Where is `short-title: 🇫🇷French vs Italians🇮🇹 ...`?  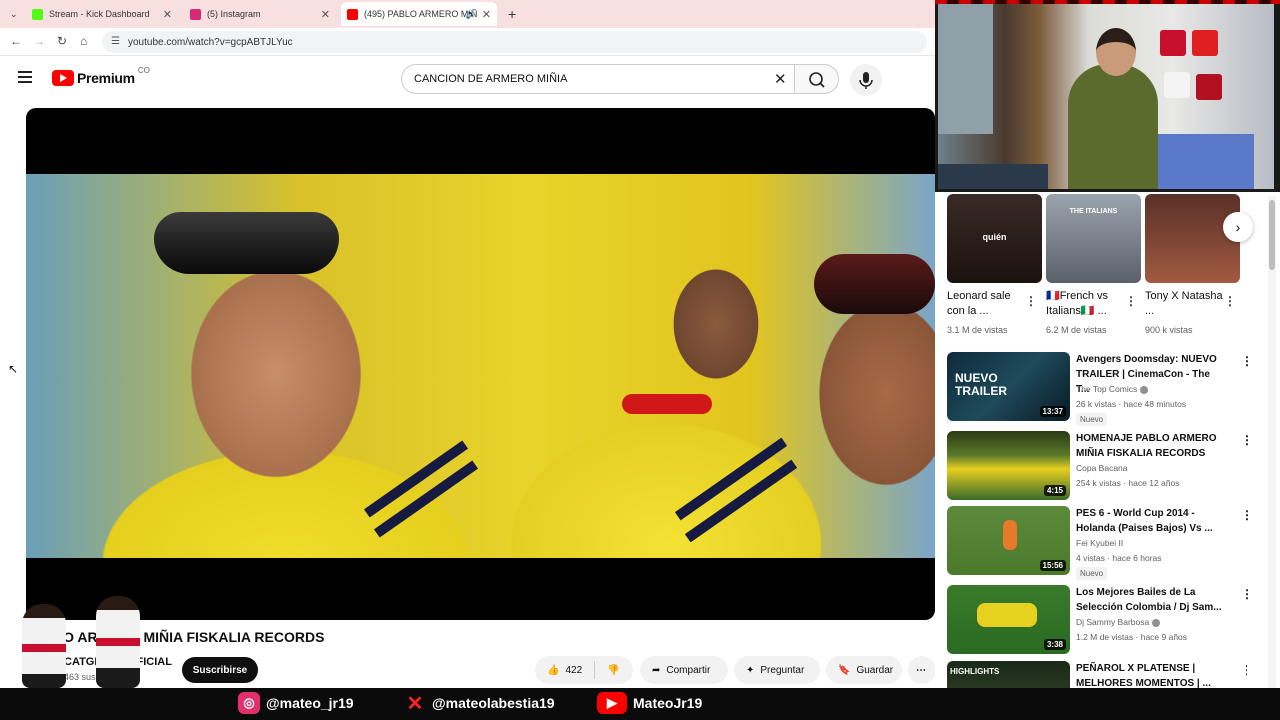 short-title: 🇫🇷French vs Italians🇮🇹 ... is located at coordinates (1086, 304).